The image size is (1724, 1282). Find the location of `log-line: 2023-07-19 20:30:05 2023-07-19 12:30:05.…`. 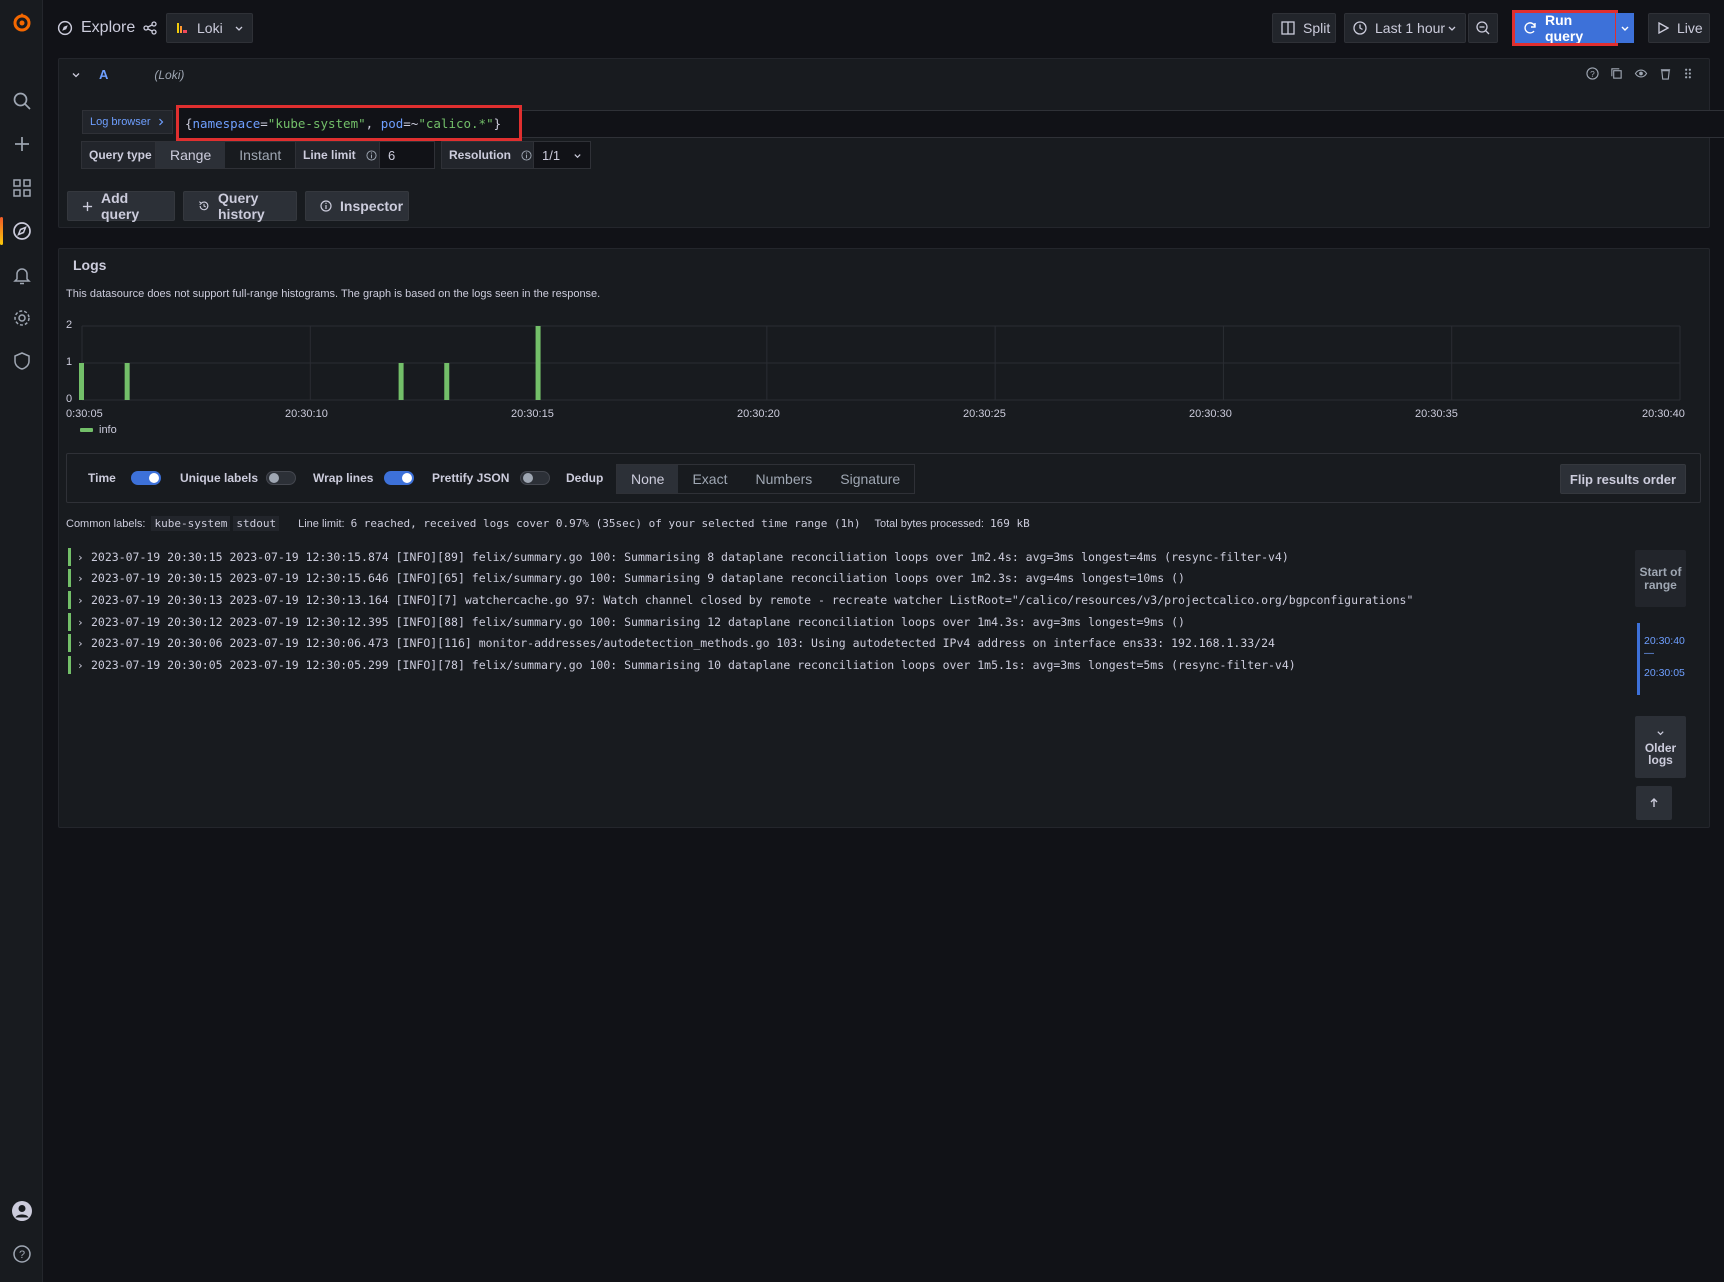

log-line: 2023-07-19 20:30:05 2023-07-19 12:30:05.… is located at coordinates (693, 665).